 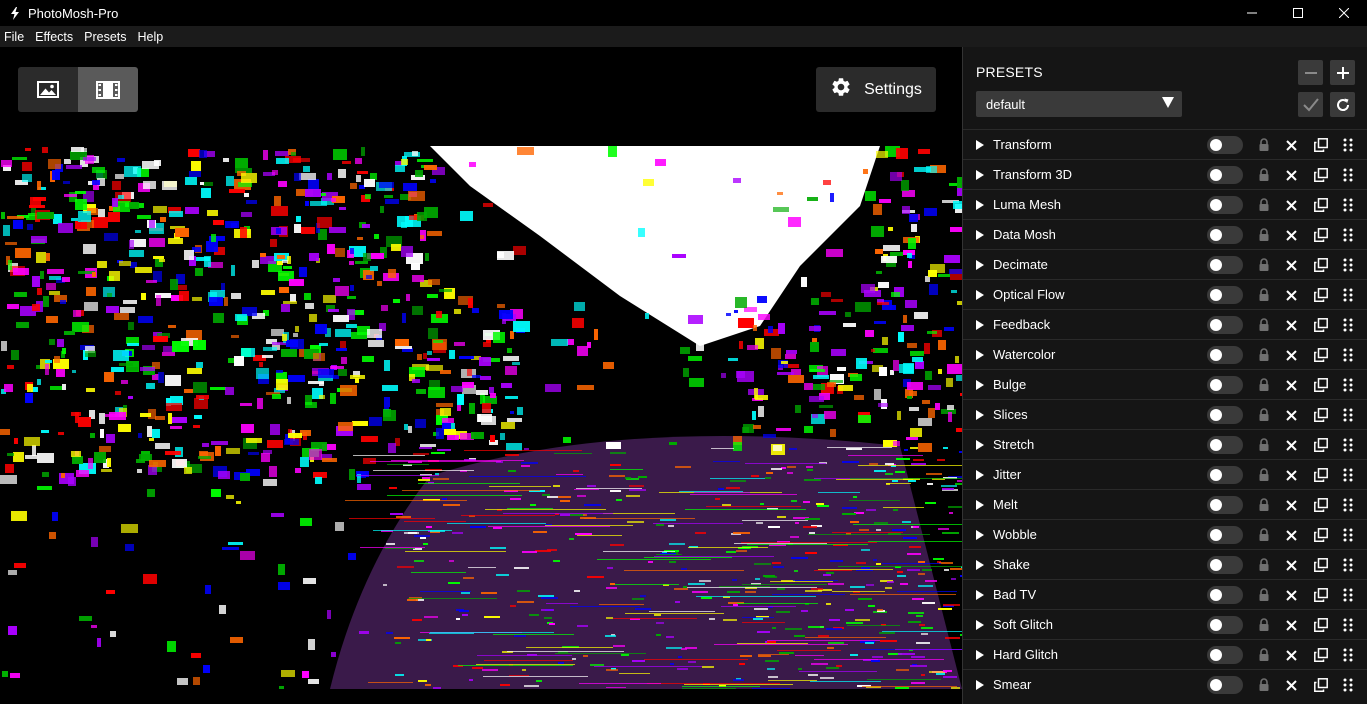 I want to click on effect-row: Transform 3D, so click(x=1165, y=174).